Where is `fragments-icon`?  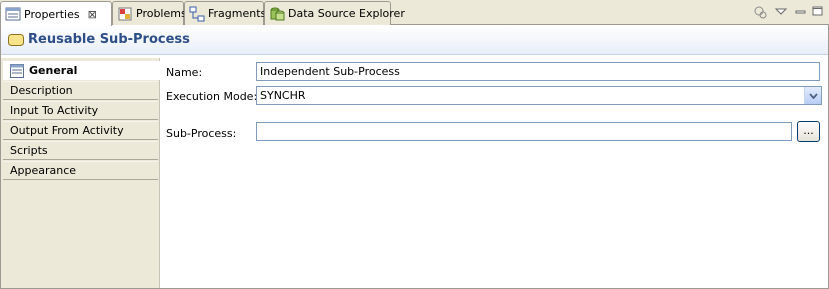 fragments-icon is located at coordinates (197, 14).